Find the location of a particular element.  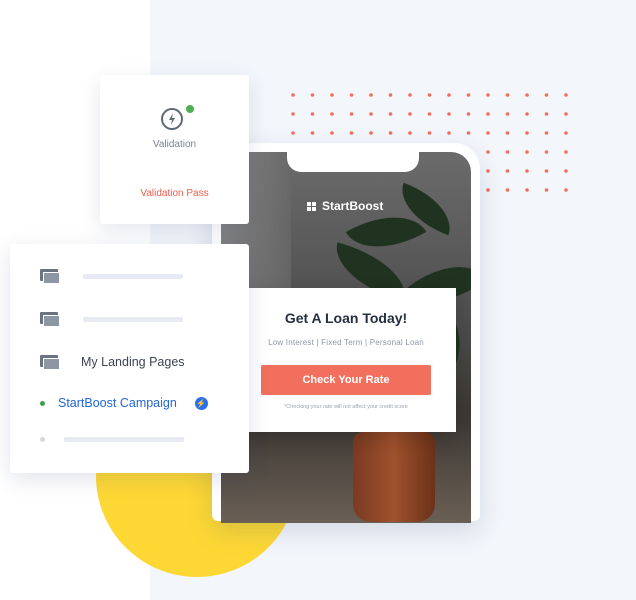

validation-label: Validation is located at coordinates (174, 144).